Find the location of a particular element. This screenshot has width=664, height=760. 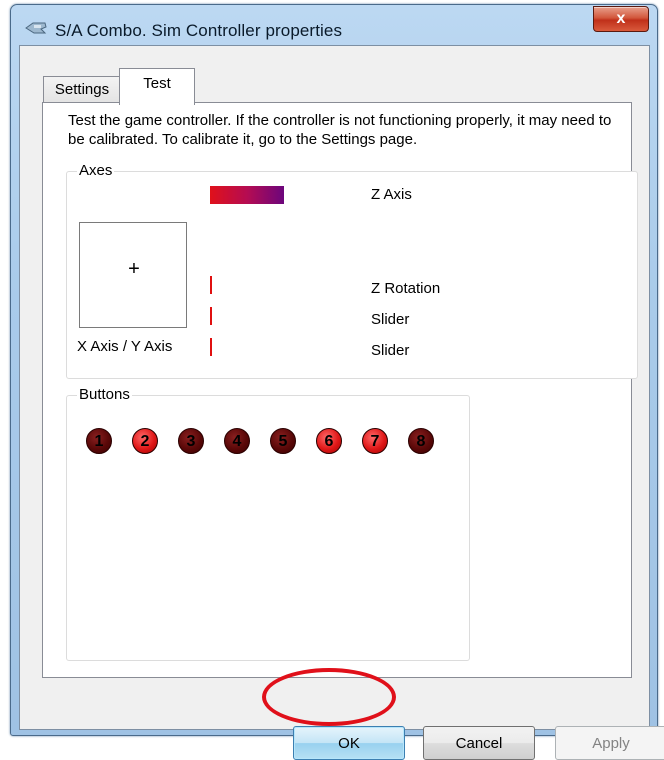

z-rotation-indicator is located at coordinates (211, 285).